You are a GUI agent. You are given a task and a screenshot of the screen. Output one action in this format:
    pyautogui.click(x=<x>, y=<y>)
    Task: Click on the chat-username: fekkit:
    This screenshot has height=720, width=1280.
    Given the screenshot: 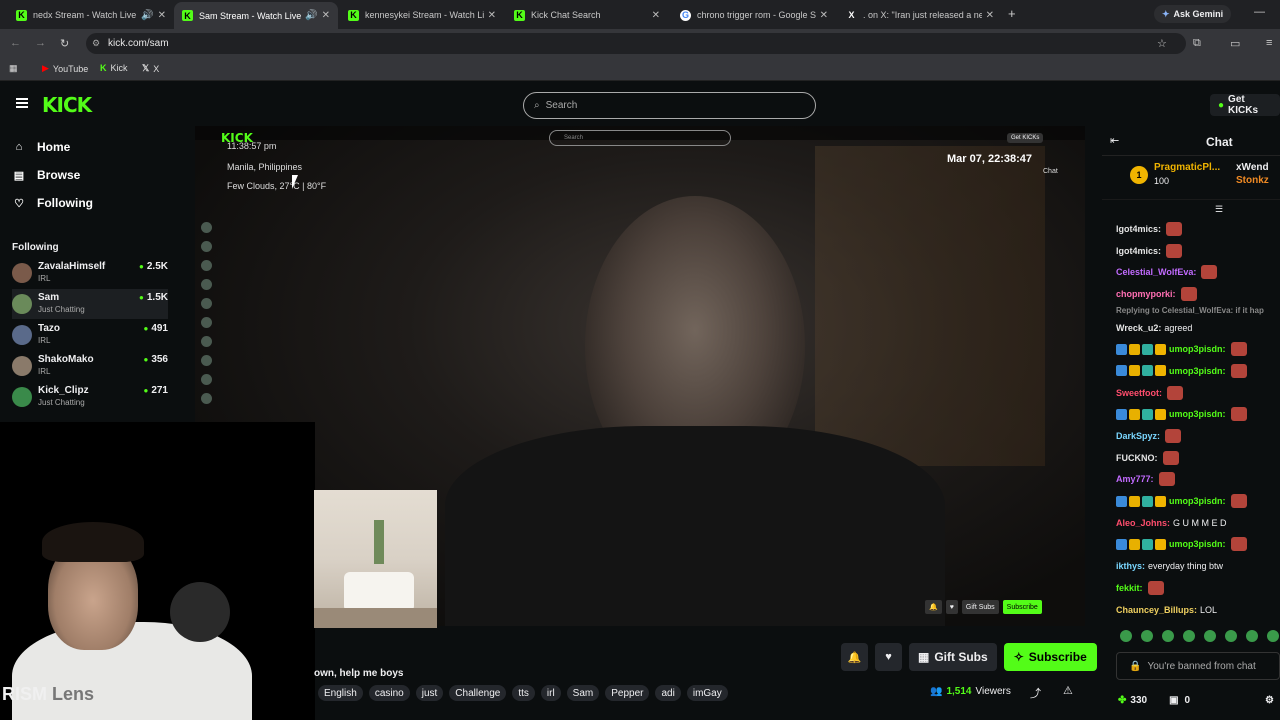 What is the action you would take?
    pyautogui.click(x=1129, y=588)
    